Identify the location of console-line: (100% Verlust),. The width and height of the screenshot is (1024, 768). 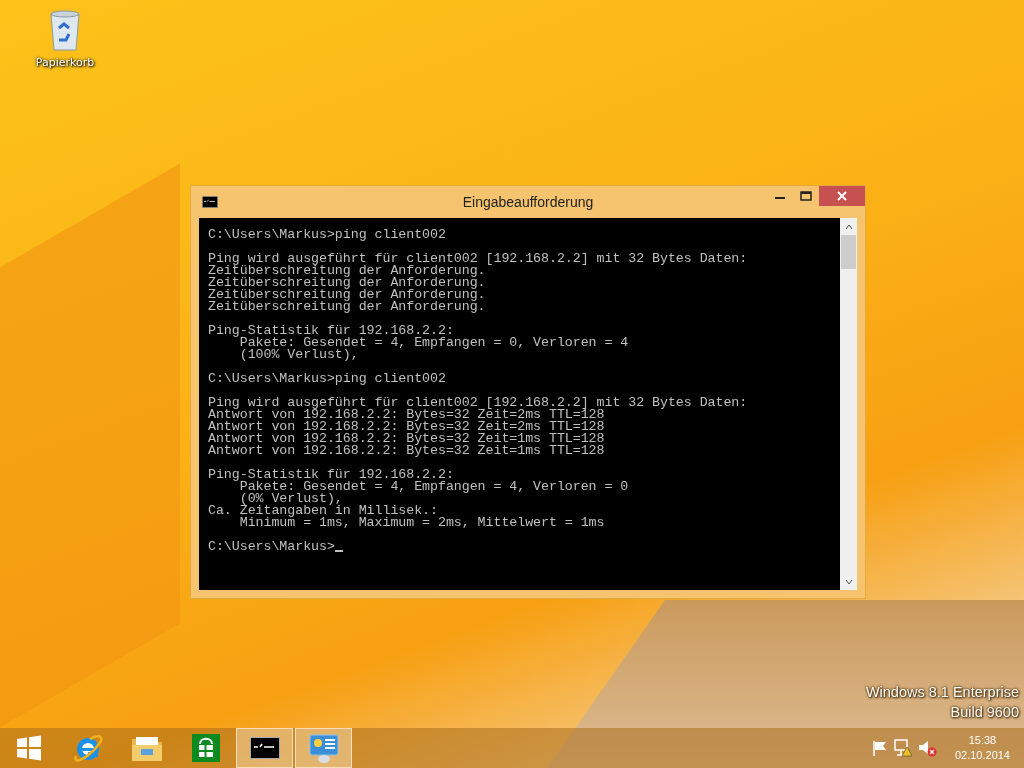
(298, 355).